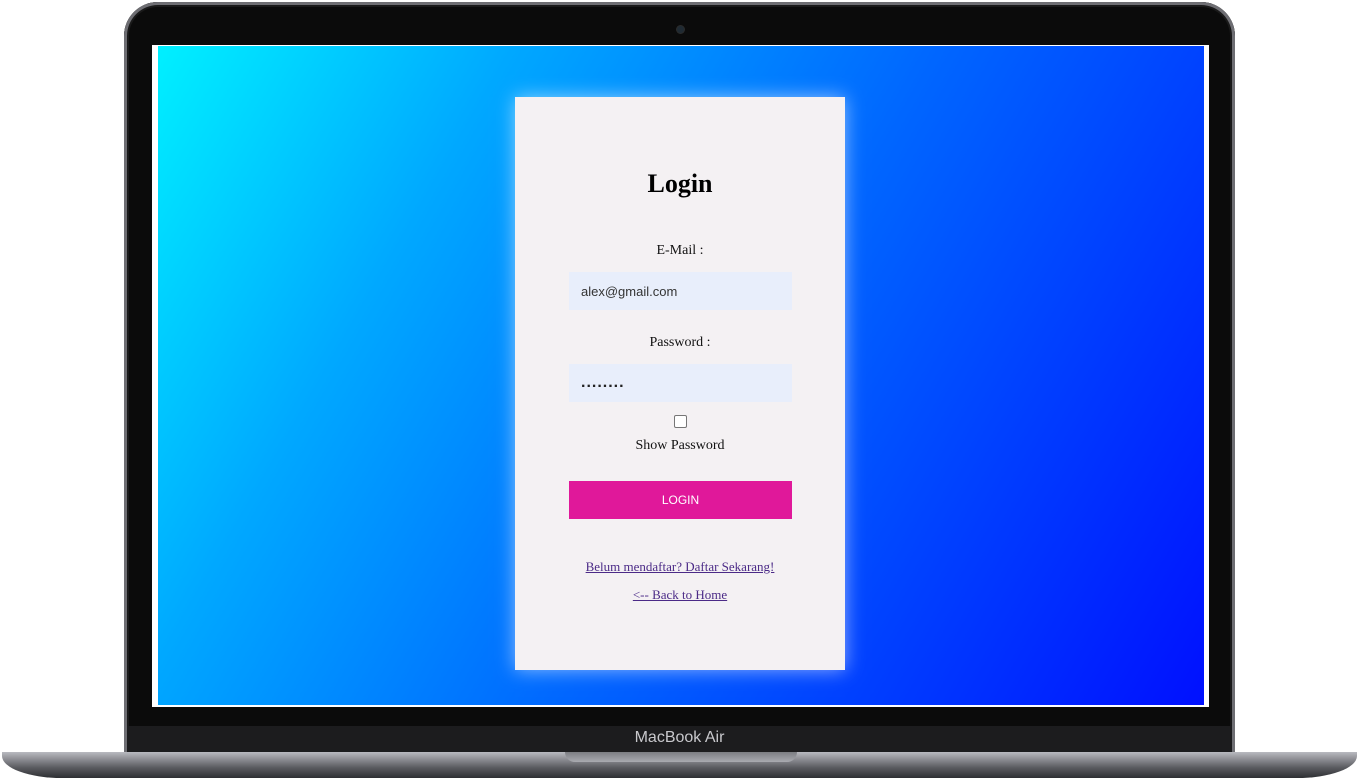 Image resolution: width=1359 pixels, height=781 pixels. Describe the element at coordinates (680, 250) in the screenshot. I see `email-label: E-Mail :` at that location.